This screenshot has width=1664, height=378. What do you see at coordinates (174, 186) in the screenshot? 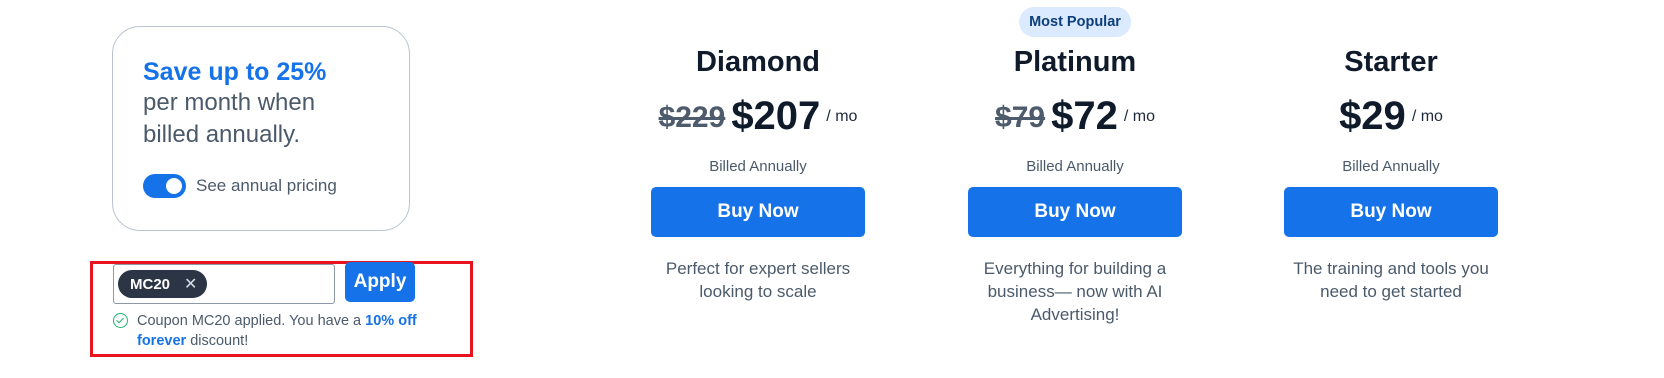
I see `toggle-knob` at bounding box center [174, 186].